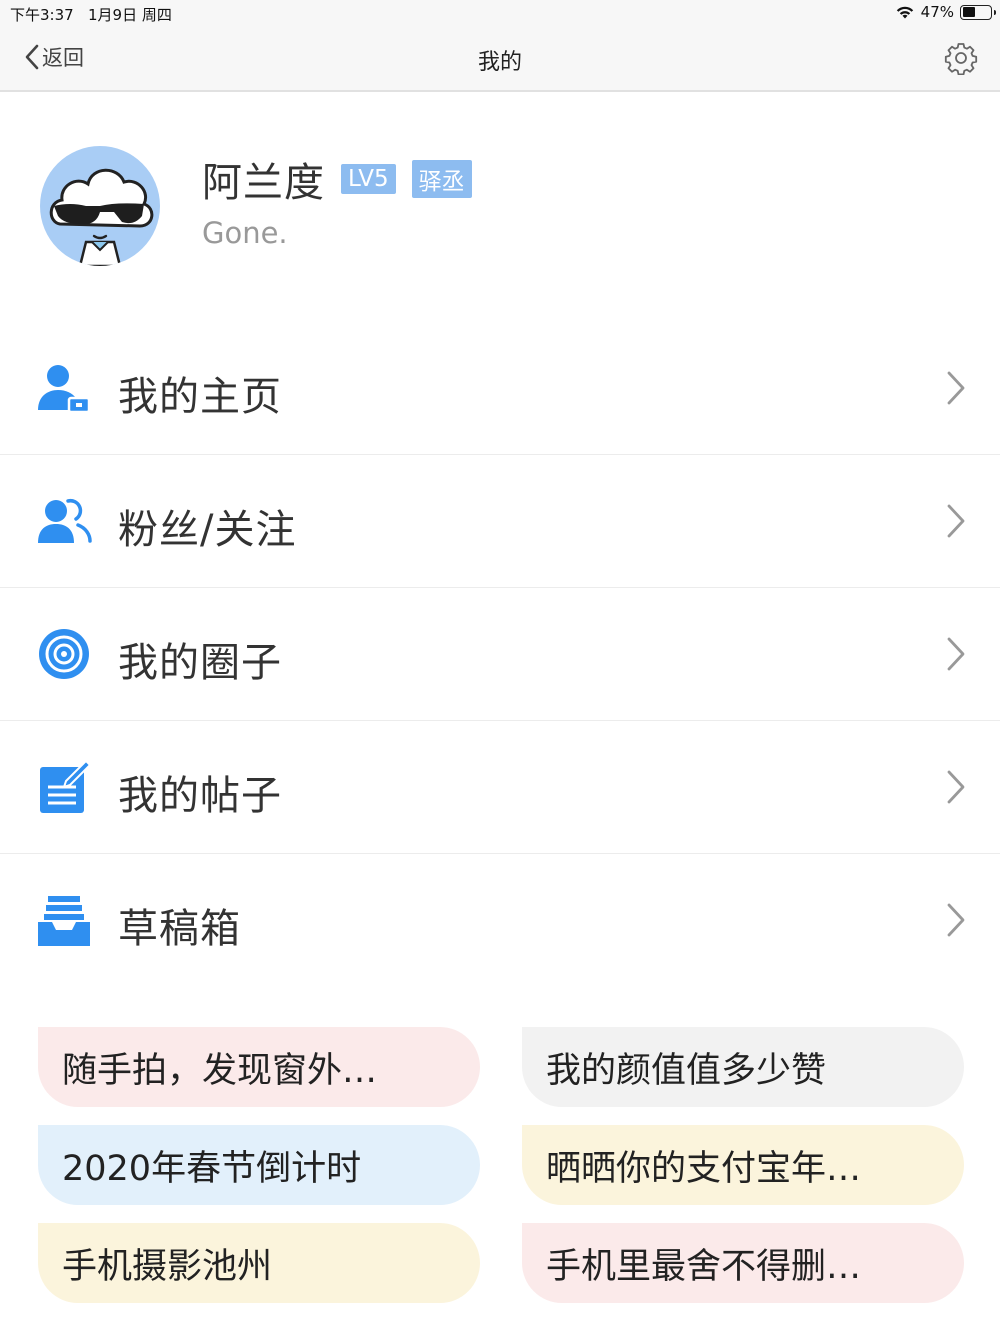 Image resolution: width=1000 pixels, height=1334 pixels. I want to click on menu-label: 我的帖子, so click(200, 796).